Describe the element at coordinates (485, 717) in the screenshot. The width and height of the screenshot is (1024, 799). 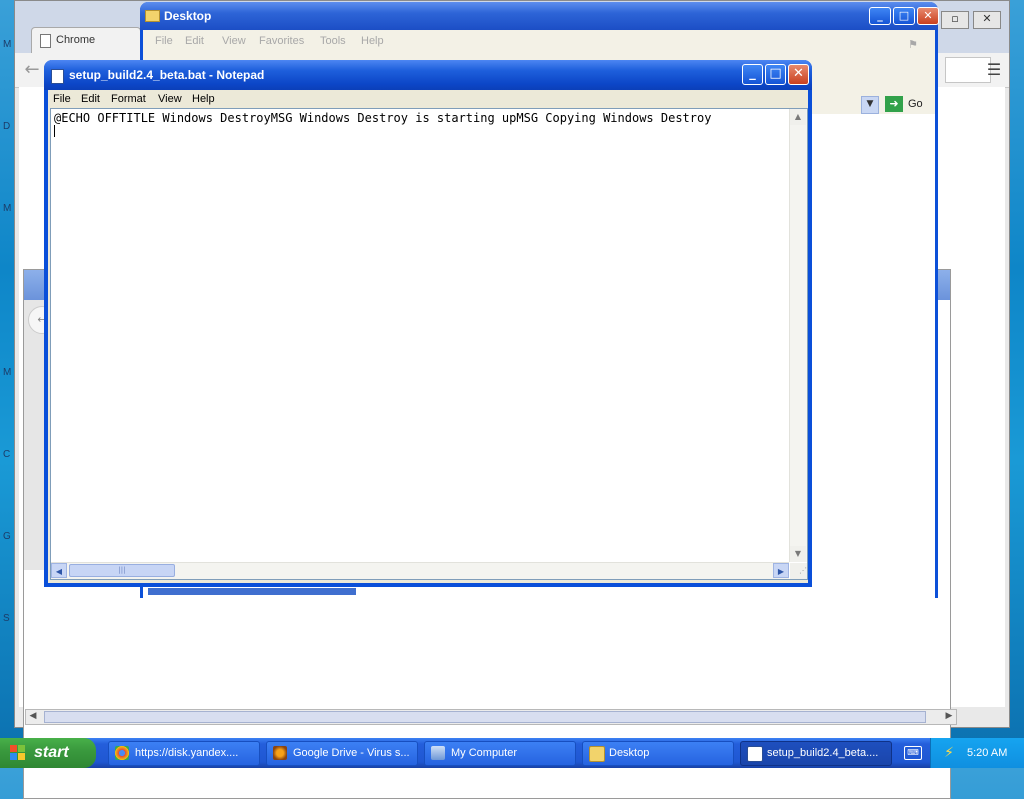
I see `scrollbar-thumb` at that location.